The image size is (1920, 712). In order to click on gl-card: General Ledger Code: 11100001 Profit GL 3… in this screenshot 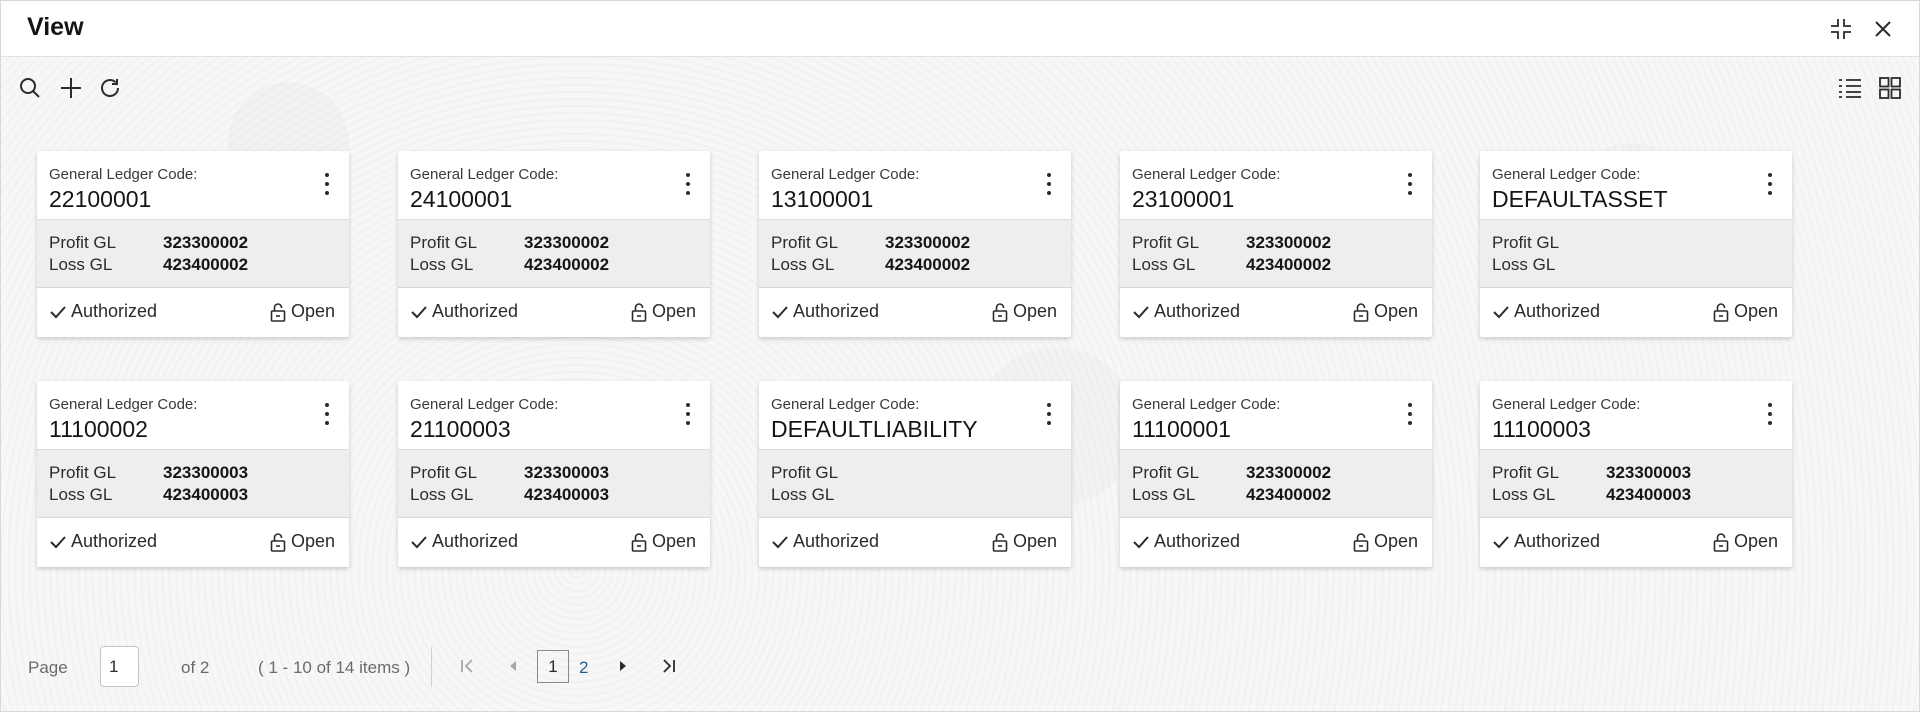, I will do `click(1276, 474)`.